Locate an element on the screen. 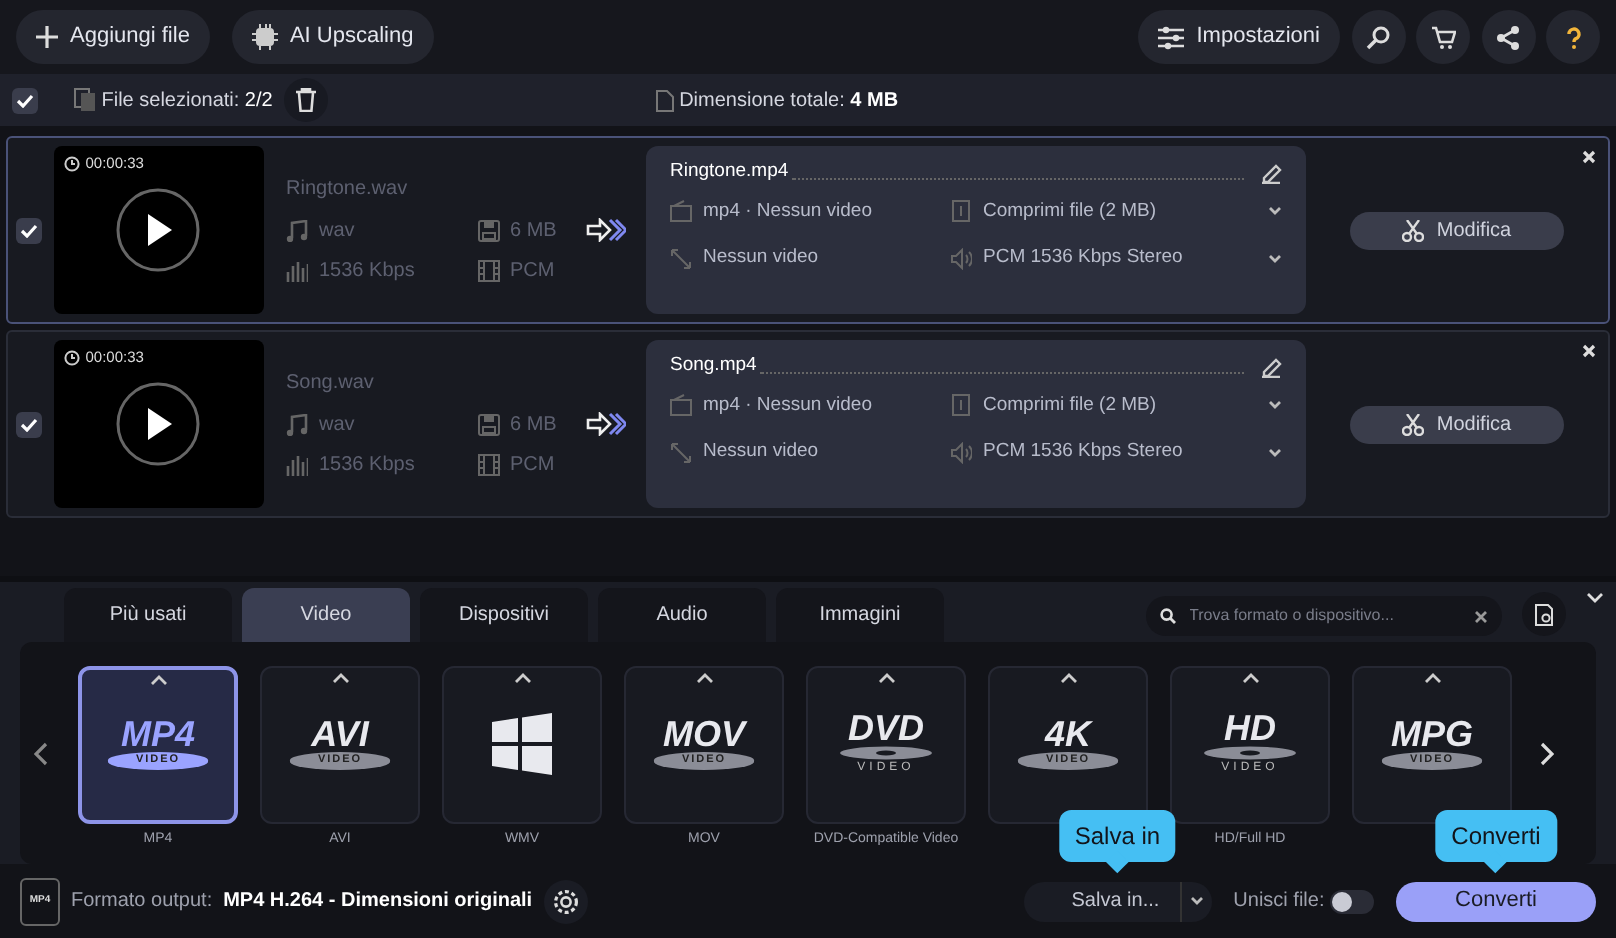  format-tab: Più usati is located at coordinates (148, 615).